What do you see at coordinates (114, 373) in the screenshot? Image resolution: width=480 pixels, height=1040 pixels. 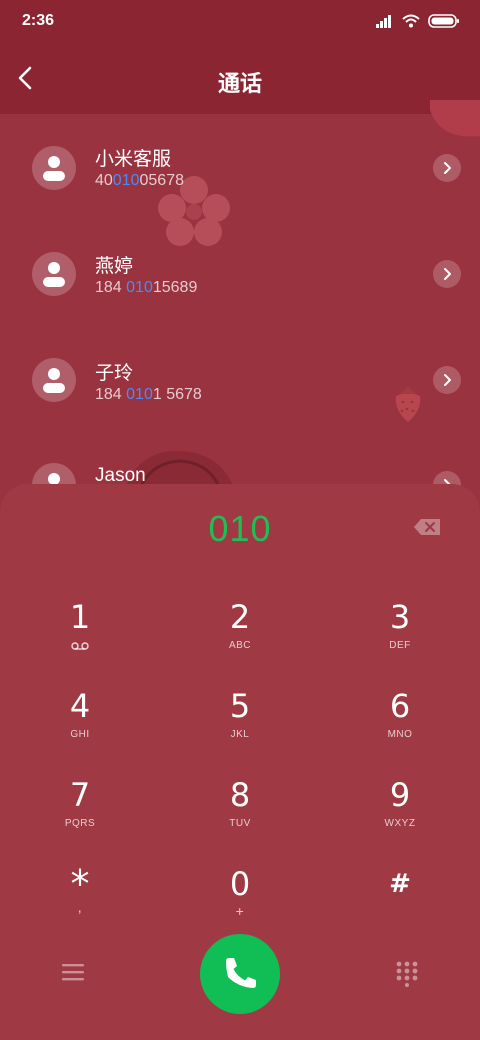 I see `contact-name: 子玲` at bounding box center [114, 373].